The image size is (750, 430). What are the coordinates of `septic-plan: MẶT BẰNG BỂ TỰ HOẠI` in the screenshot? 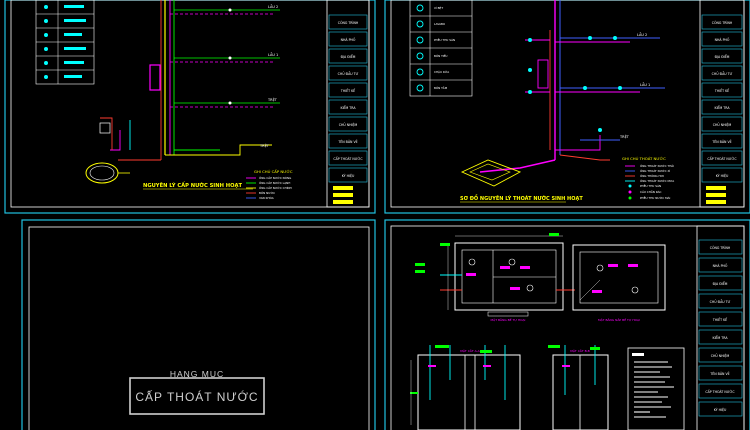 It's located at (495, 277).